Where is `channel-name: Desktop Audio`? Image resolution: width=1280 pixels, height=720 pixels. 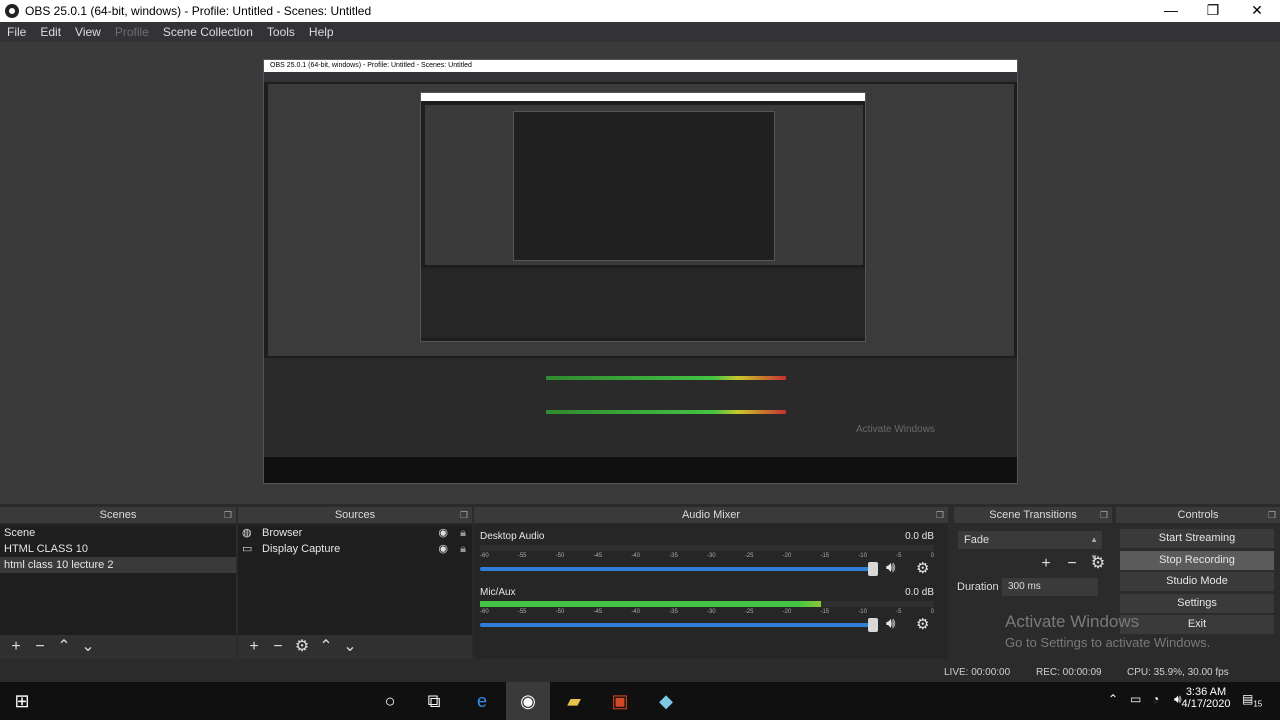 channel-name: Desktop Audio is located at coordinates (512, 536).